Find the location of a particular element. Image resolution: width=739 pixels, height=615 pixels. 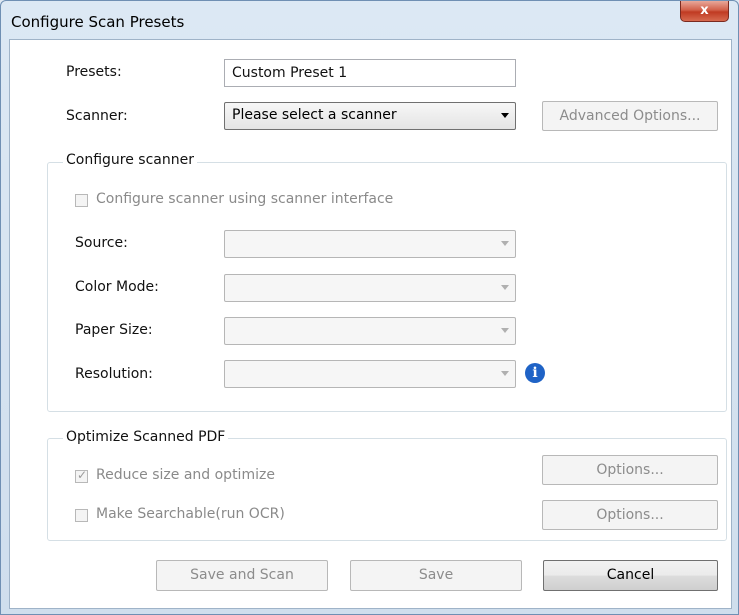

configure-scanner-group-title: Configure scanner is located at coordinates (130, 160).